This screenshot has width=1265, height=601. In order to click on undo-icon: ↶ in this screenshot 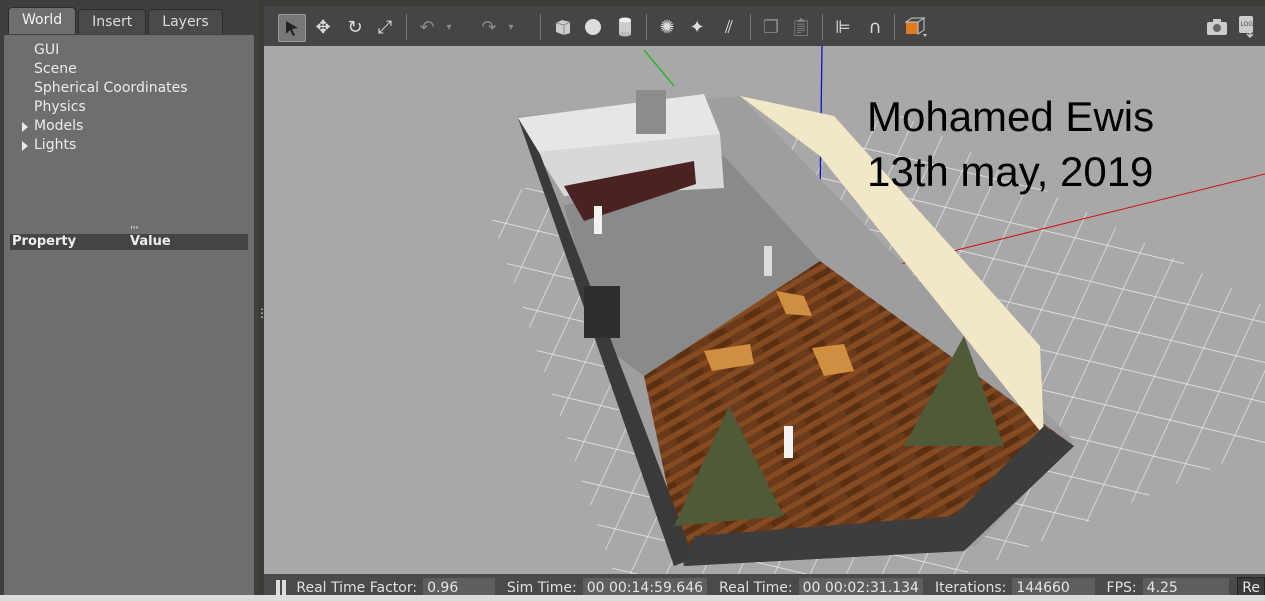, I will do `click(427, 27)`.